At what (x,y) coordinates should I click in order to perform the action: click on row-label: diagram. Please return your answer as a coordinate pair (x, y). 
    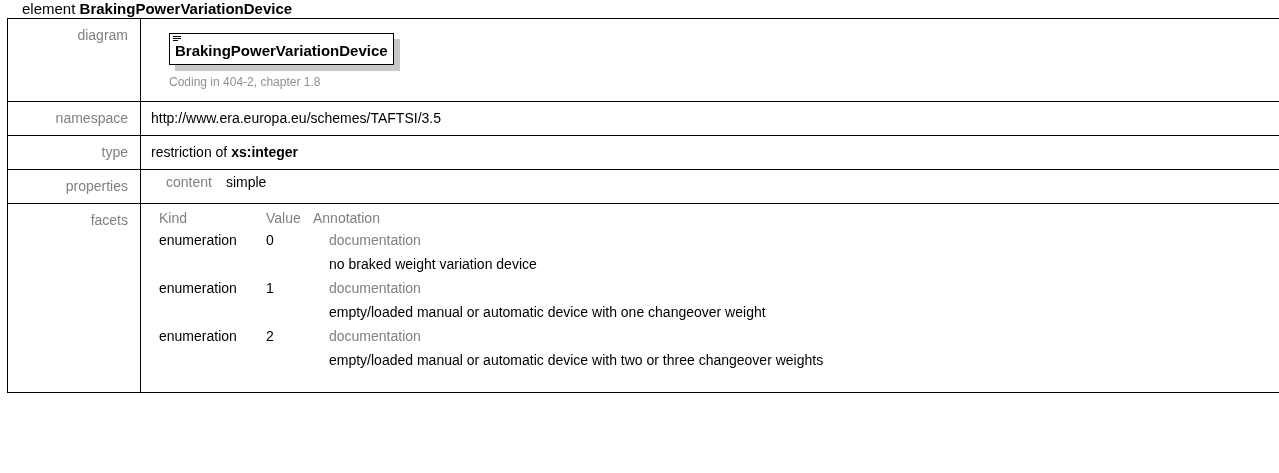
    Looking at the image, I should click on (102, 35).